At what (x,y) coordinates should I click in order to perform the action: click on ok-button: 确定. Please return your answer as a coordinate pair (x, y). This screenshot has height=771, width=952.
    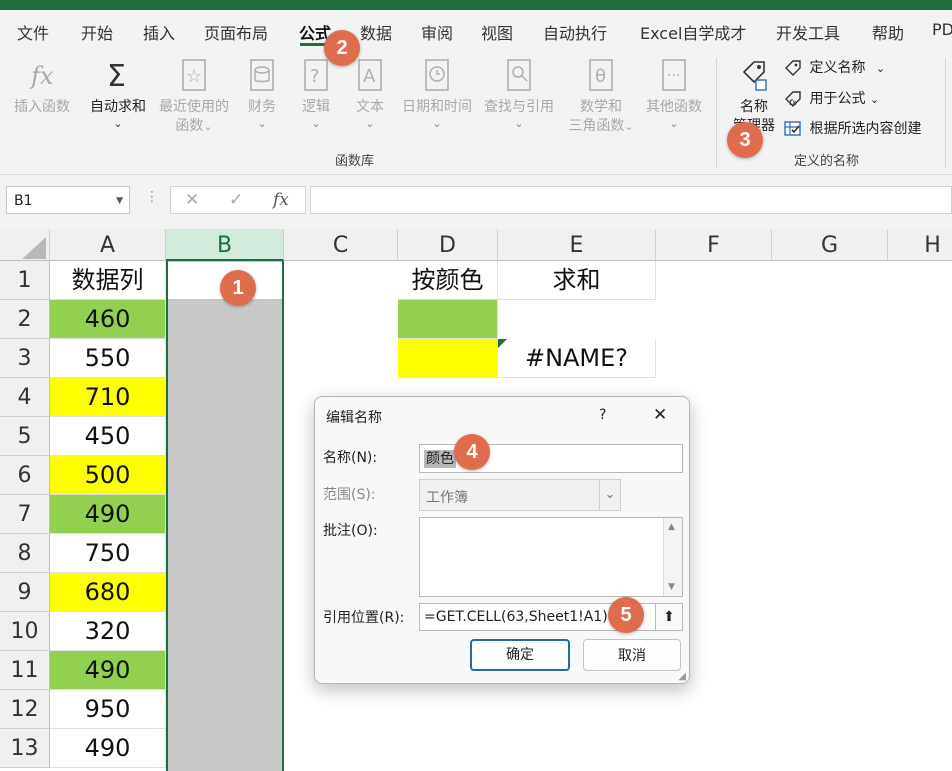
    Looking at the image, I should click on (520, 655).